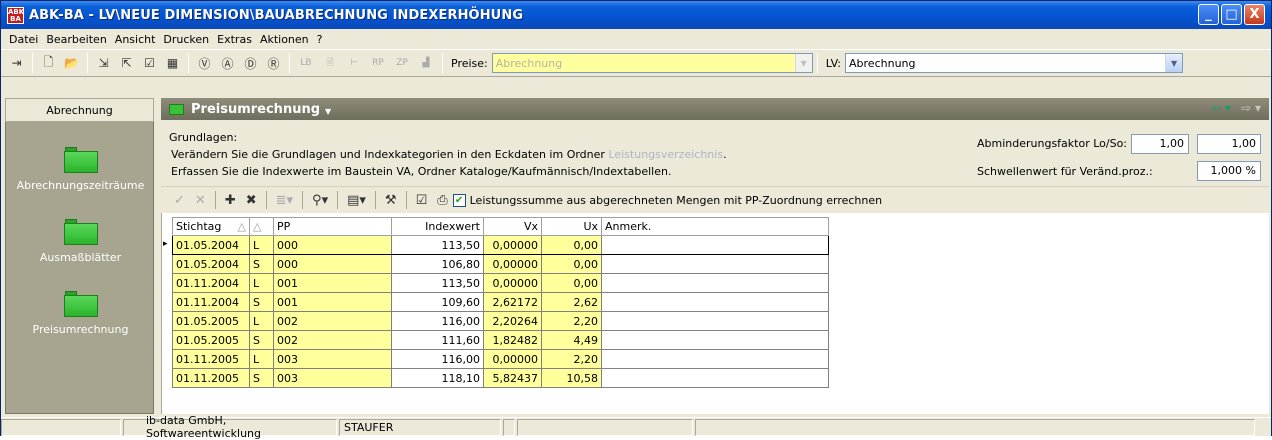 Image resolution: width=1272 pixels, height=440 pixels. I want to click on caret-down-icon: ▼, so click(328, 111).